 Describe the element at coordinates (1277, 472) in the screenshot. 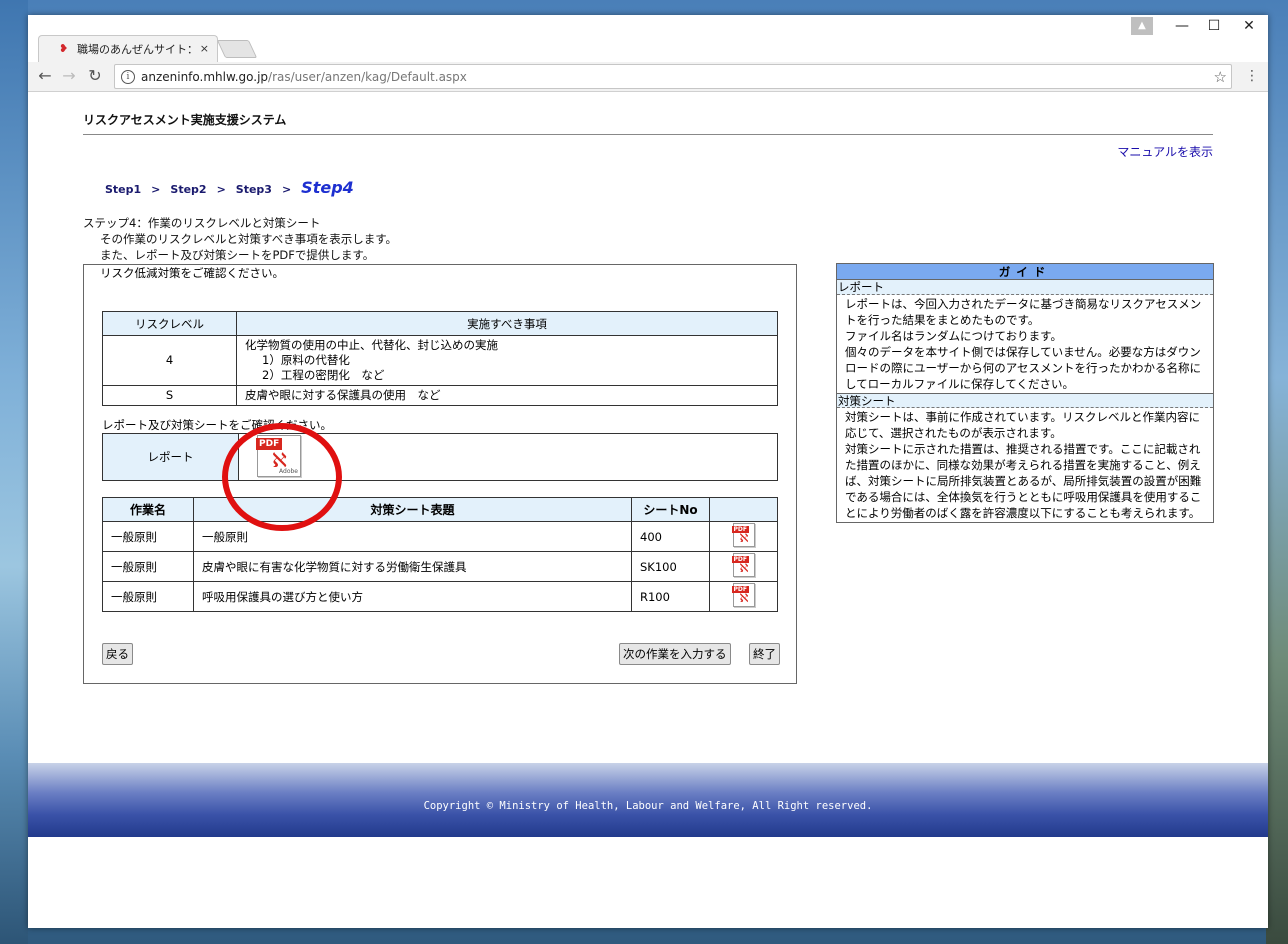

I see `desktop-wallpaper-right` at that location.